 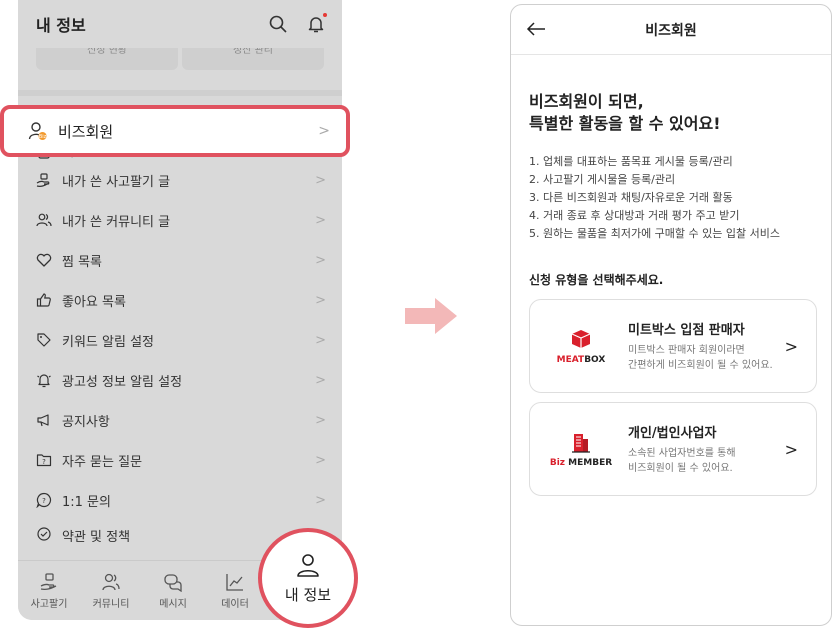 I want to click on menu-label: 키워드 알림 설정, so click(x=108, y=342).